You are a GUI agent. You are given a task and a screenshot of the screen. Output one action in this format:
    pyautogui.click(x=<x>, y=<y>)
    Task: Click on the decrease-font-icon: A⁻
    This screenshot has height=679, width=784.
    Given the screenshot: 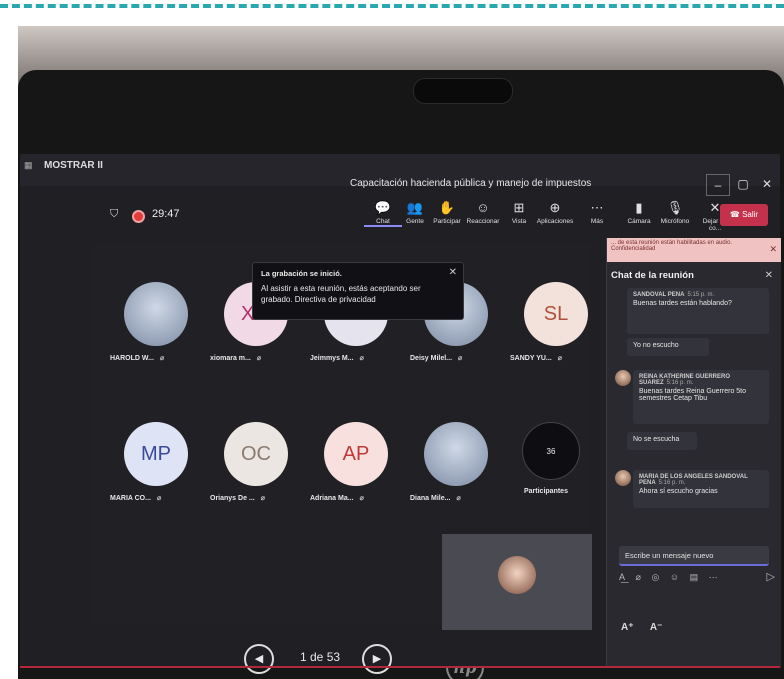 What is the action you would take?
    pyautogui.click(x=656, y=627)
    